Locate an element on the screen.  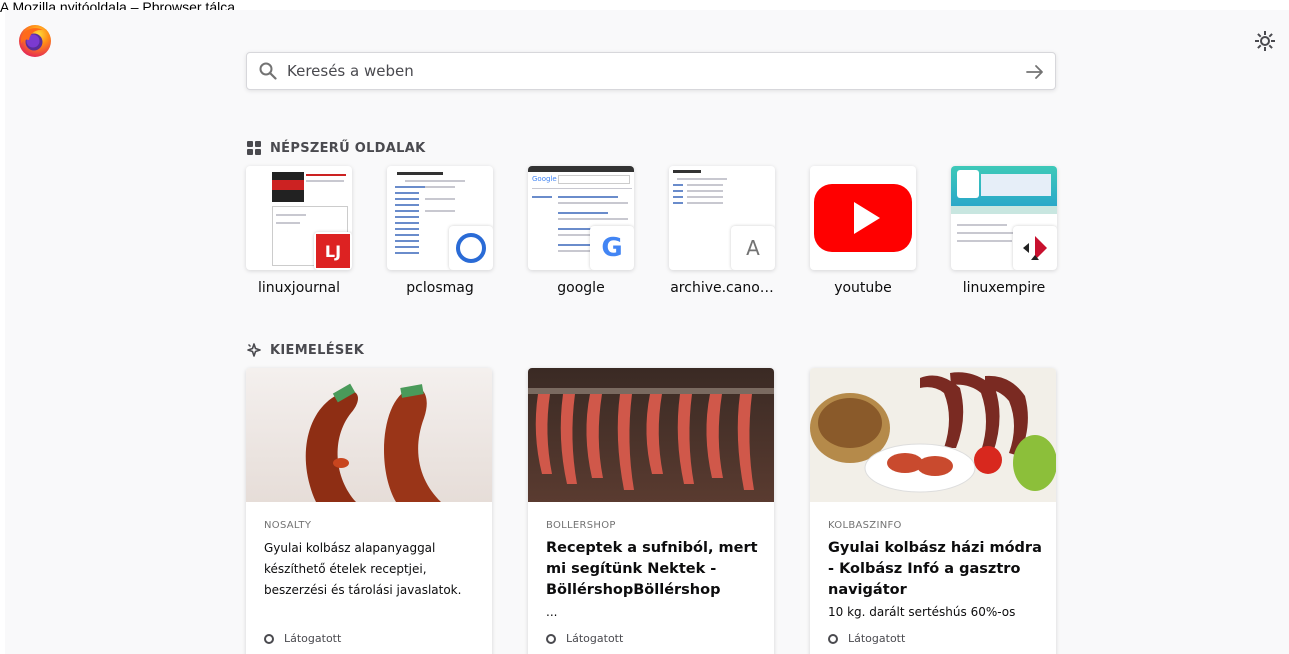
top-site-label: youtube is located at coordinates (863, 288).